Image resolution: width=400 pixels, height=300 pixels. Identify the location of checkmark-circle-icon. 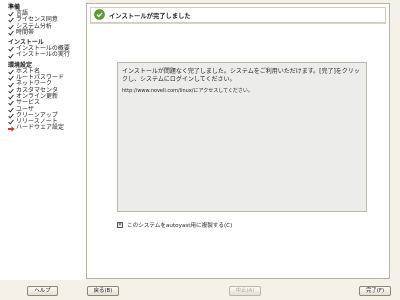
(99, 15).